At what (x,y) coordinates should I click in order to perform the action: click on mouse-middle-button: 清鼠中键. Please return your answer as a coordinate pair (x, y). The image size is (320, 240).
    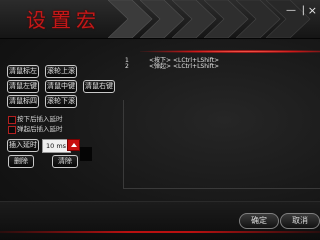
    Looking at the image, I should click on (61, 86).